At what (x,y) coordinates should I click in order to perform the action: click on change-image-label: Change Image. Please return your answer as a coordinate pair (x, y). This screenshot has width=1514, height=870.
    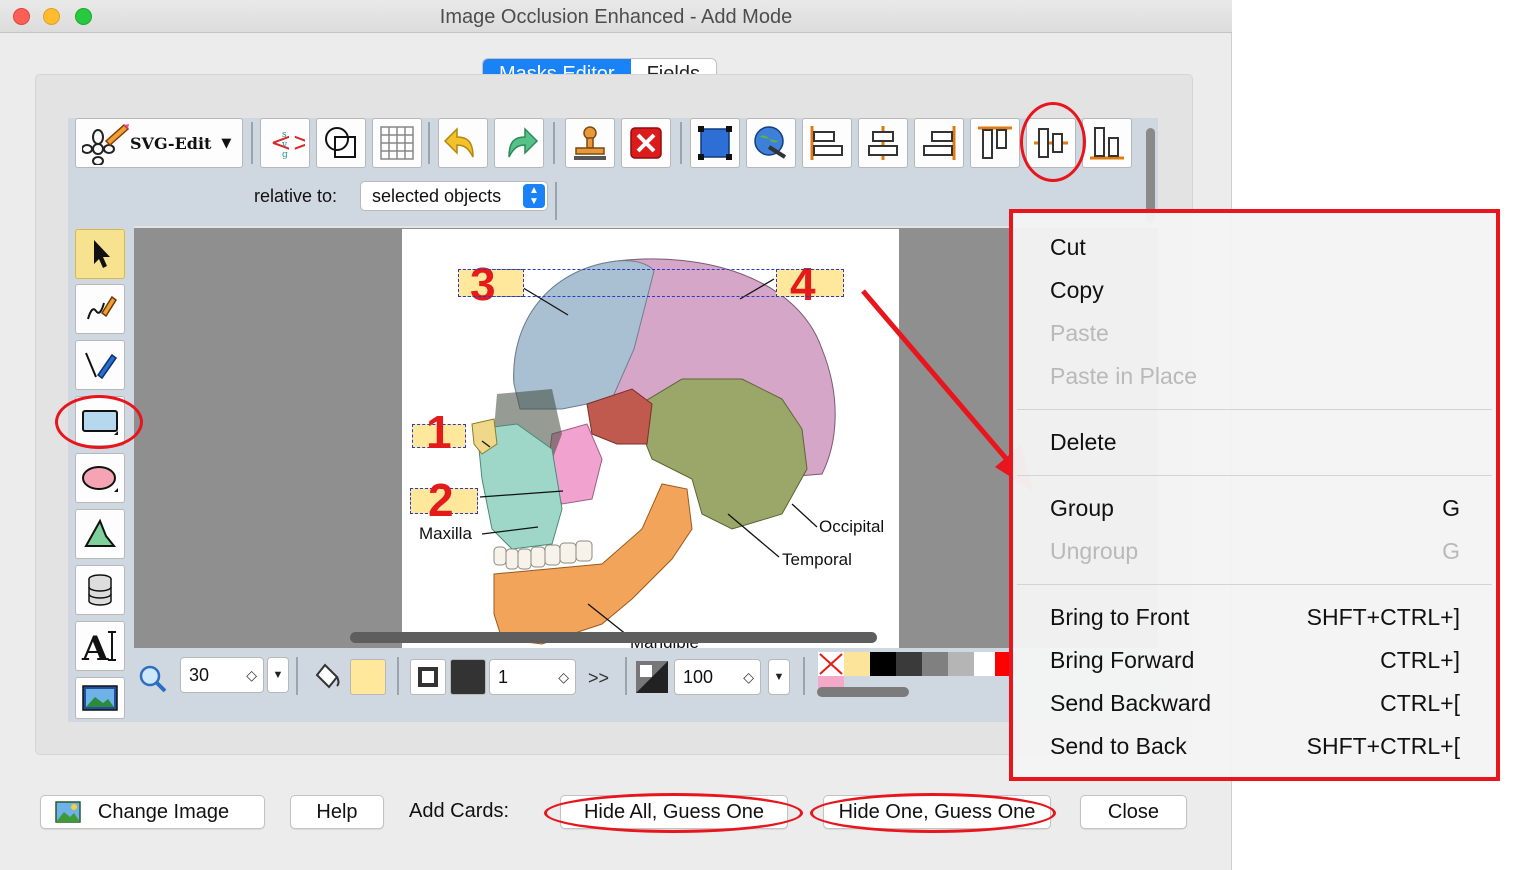
    Looking at the image, I should click on (163, 812).